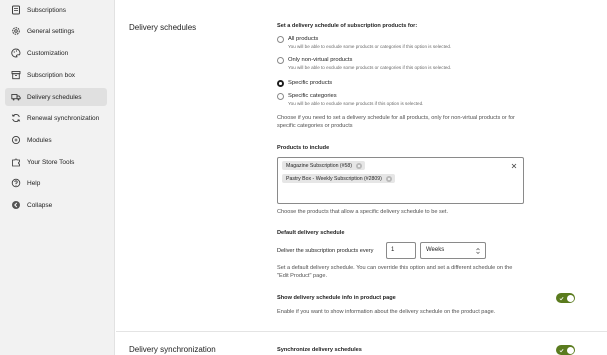  I want to click on chevron-up-down-icon, so click(478, 251).